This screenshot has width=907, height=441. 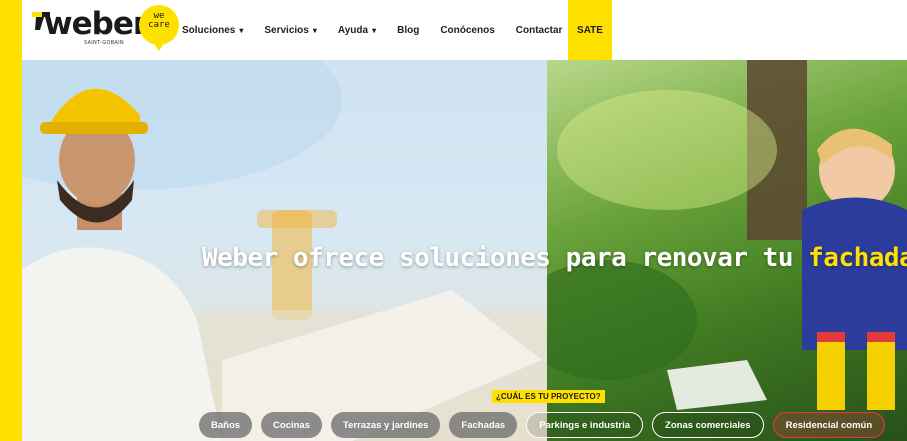 What do you see at coordinates (708, 425) in the screenshot?
I see `chip-zonas-comerciales: Zonas comerciales` at bounding box center [708, 425].